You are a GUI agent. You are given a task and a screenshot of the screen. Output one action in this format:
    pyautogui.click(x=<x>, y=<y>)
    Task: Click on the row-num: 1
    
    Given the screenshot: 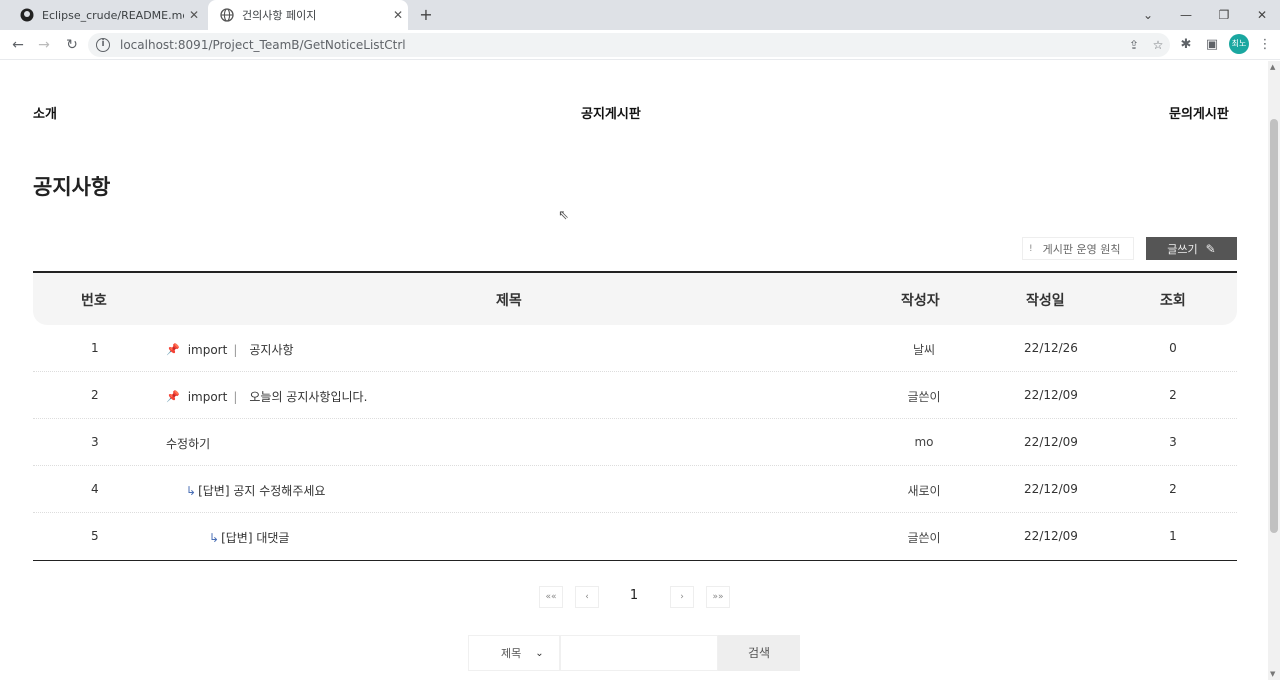 What is the action you would take?
    pyautogui.click(x=95, y=348)
    